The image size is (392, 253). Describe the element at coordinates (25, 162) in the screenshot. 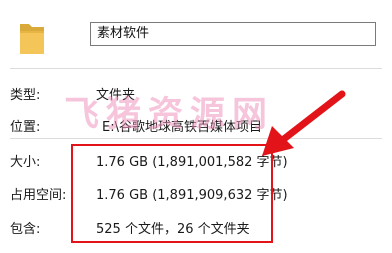

I see `size-label: 大小:` at that location.